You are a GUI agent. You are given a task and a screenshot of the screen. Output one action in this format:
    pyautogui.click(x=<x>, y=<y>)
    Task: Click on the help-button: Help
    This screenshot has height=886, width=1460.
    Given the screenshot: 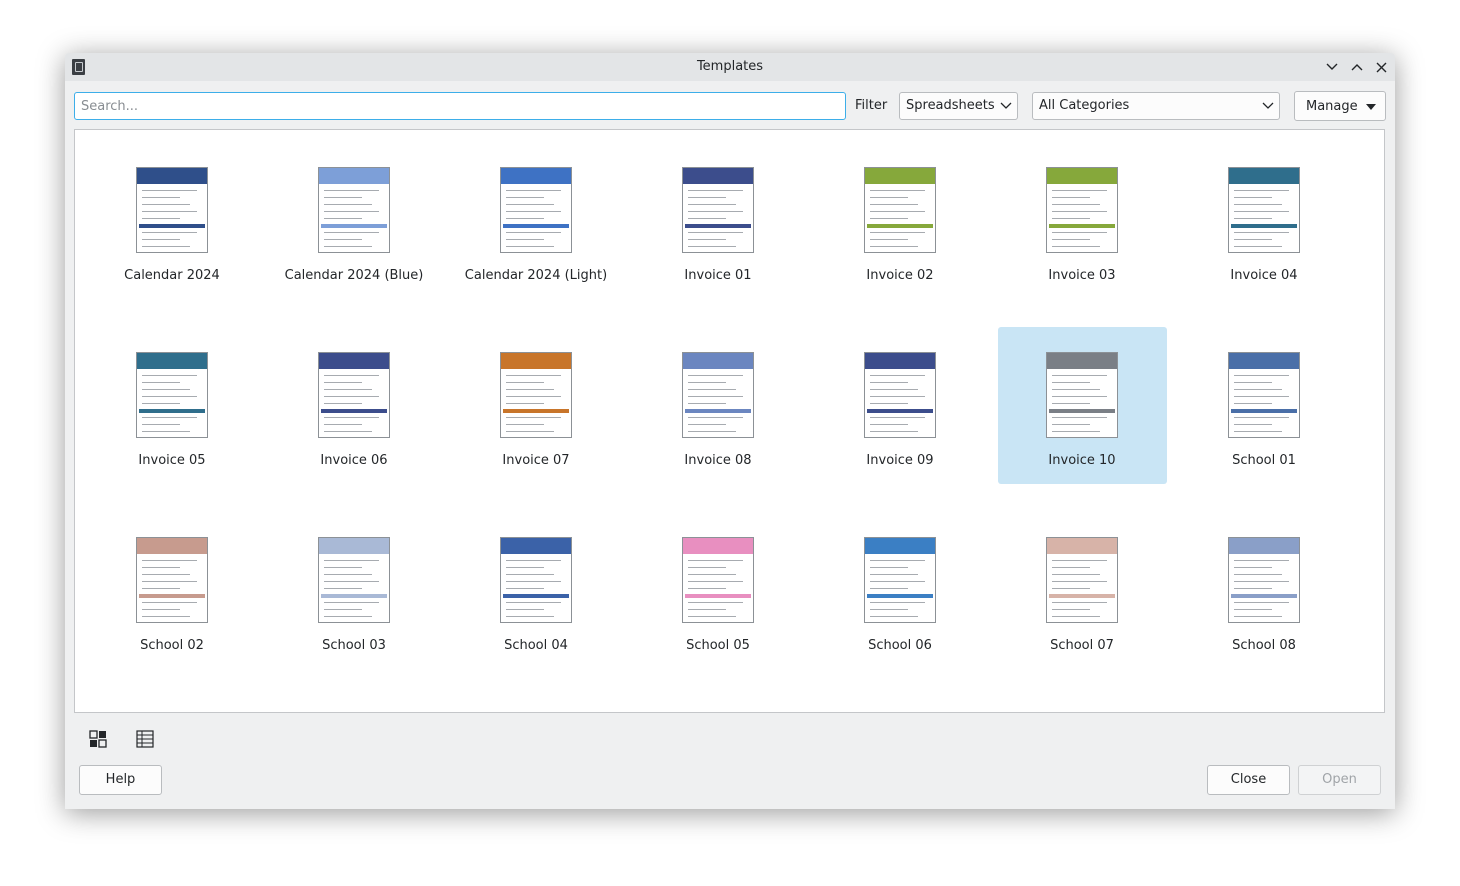 What is the action you would take?
    pyautogui.click(x=120, y=780)
    